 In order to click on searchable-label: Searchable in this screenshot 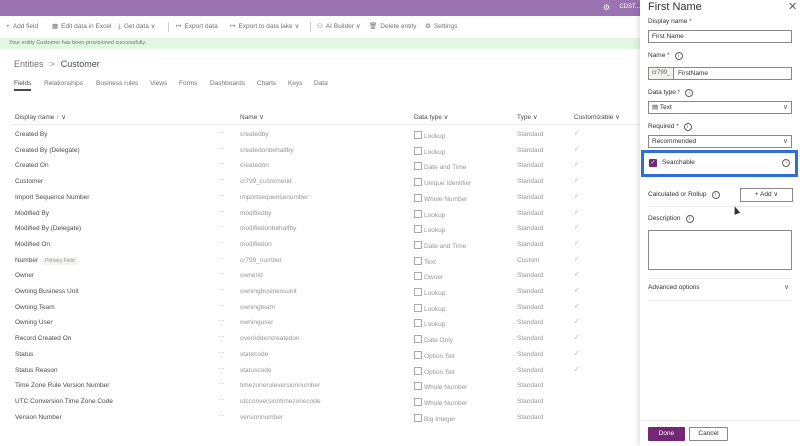, I will do `click(678, 162)`.